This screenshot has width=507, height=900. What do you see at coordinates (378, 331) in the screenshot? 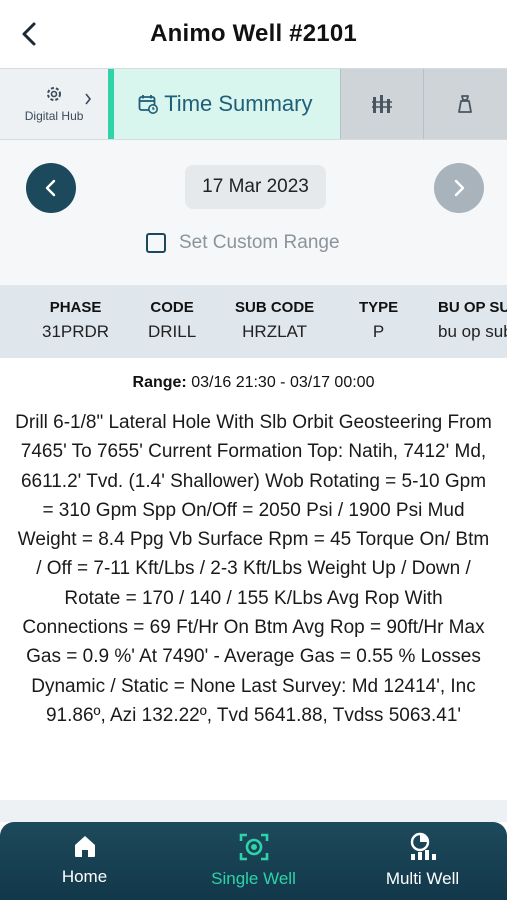
I see `table-cell: P` at bounding box center [378, 331].